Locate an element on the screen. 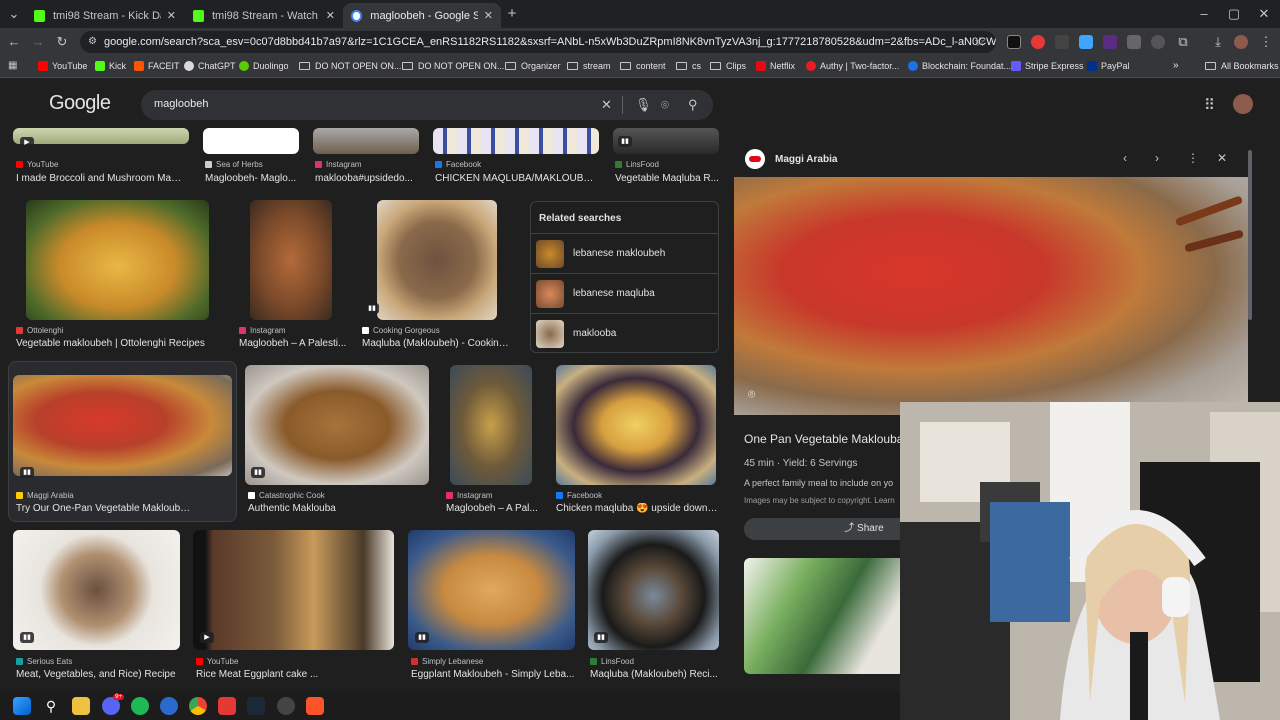  extensions-puzzle-icon: ⧉ is located at coordinates (1183, 42).